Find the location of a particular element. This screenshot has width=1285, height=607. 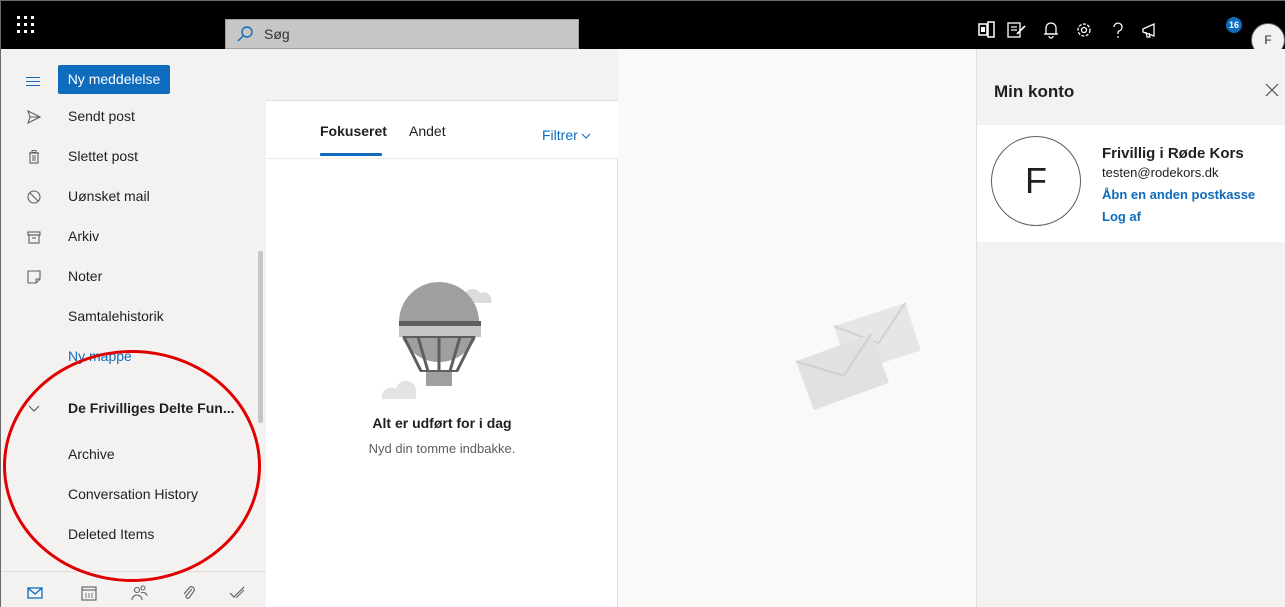

bell-icon is located at coordinates (1051, 30).